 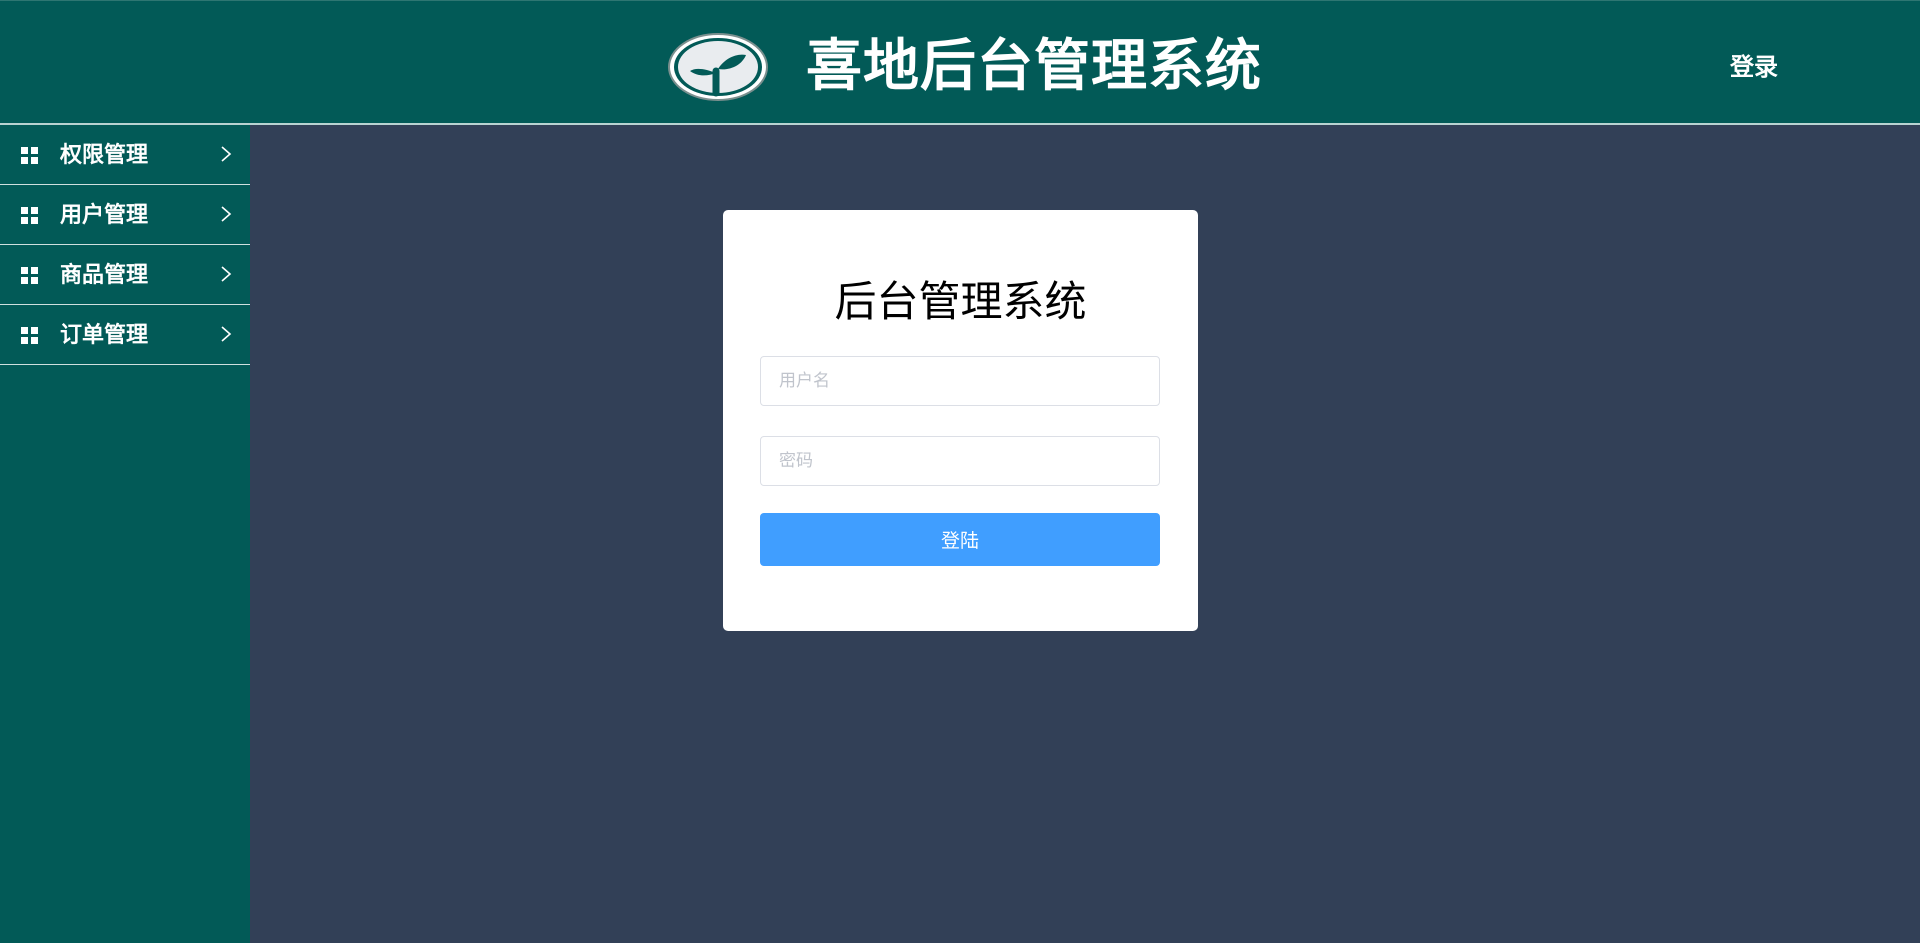 What do you see at coordinates (104, 155) in the screenshot?
I see `sidebar-item-label: 权限管理` at bounding box center [104, 155].